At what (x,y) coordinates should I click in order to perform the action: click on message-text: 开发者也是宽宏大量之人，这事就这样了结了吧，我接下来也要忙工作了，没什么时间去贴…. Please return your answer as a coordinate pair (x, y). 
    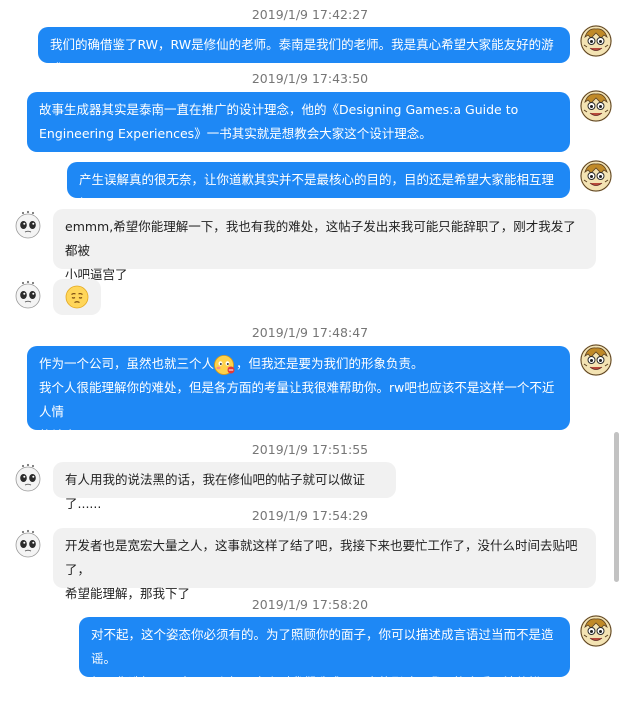
    Looking at the image, I should click on (321, 557).